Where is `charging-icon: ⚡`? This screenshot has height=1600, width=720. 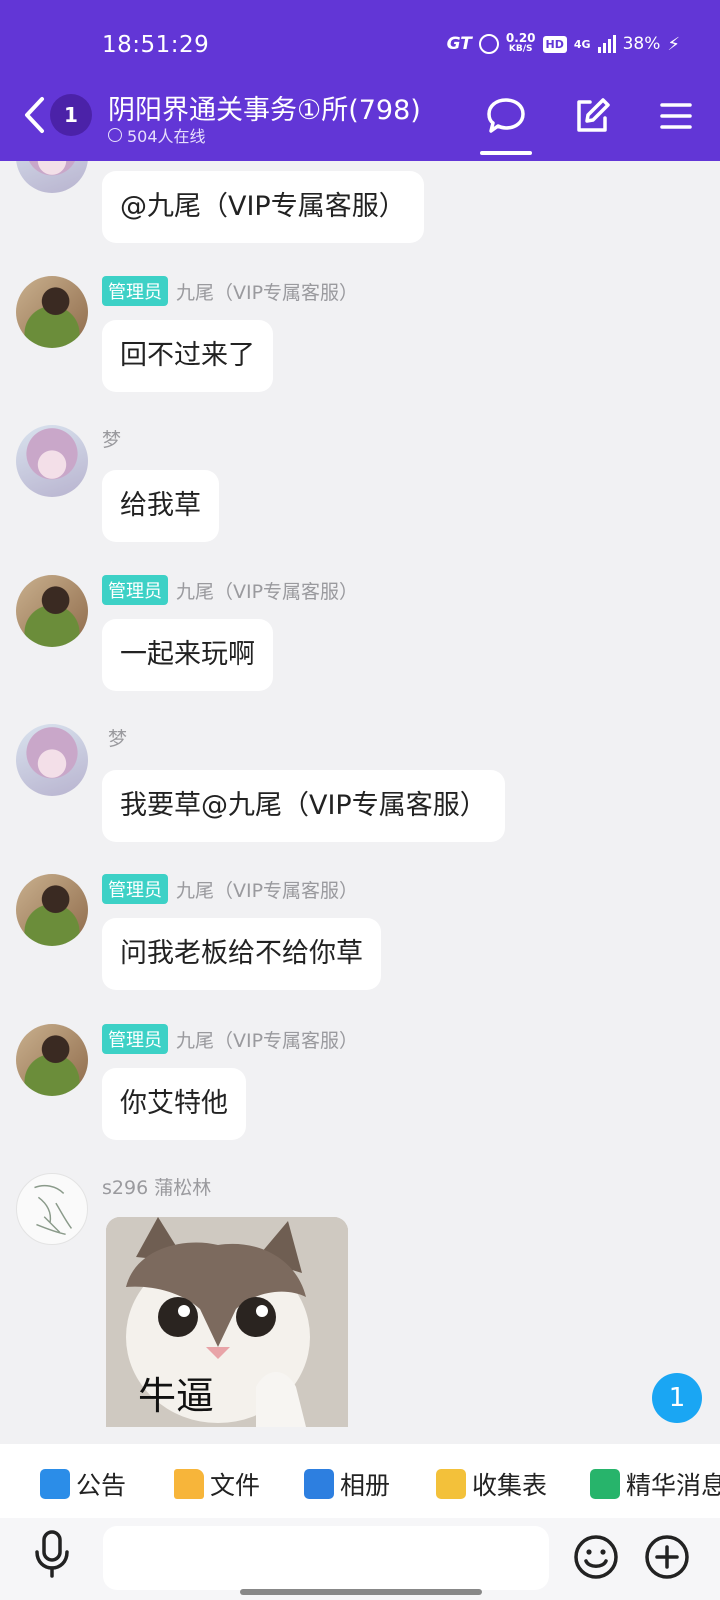
charging-icon: ⚡ is located at coordinates (673, 44).